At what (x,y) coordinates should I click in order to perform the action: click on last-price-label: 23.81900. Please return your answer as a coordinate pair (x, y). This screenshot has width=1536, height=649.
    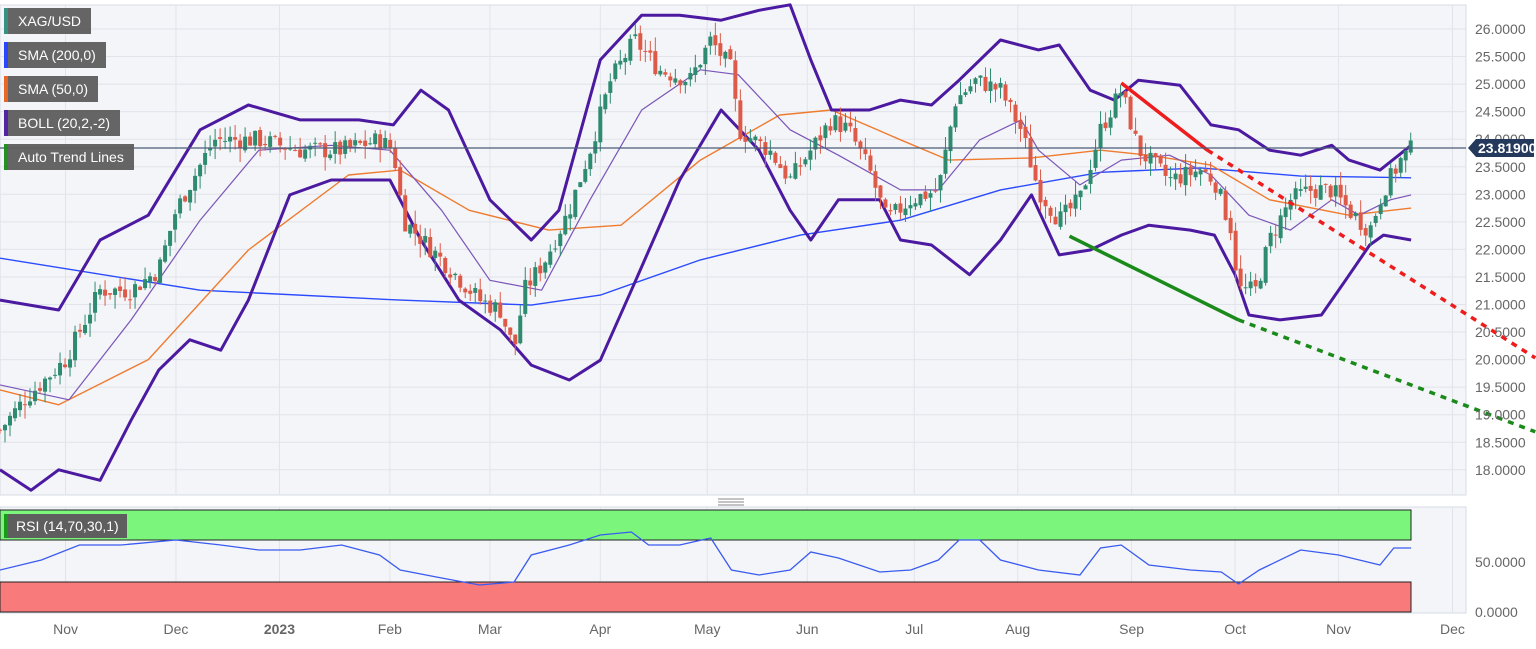
    Looking at the image, I should click on (1507, 148).